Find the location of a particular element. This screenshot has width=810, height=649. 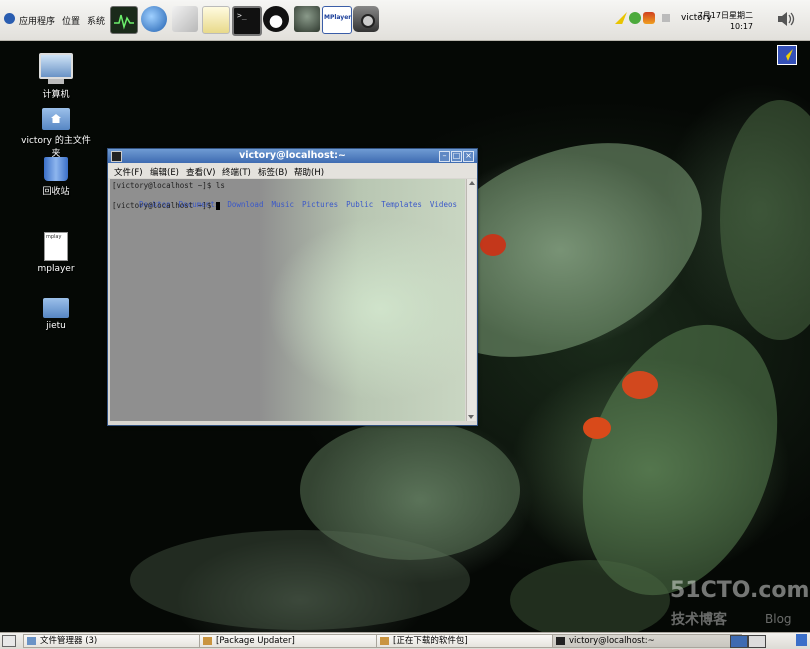

watermark-blog: Blog is located at coordinates (778, 619).